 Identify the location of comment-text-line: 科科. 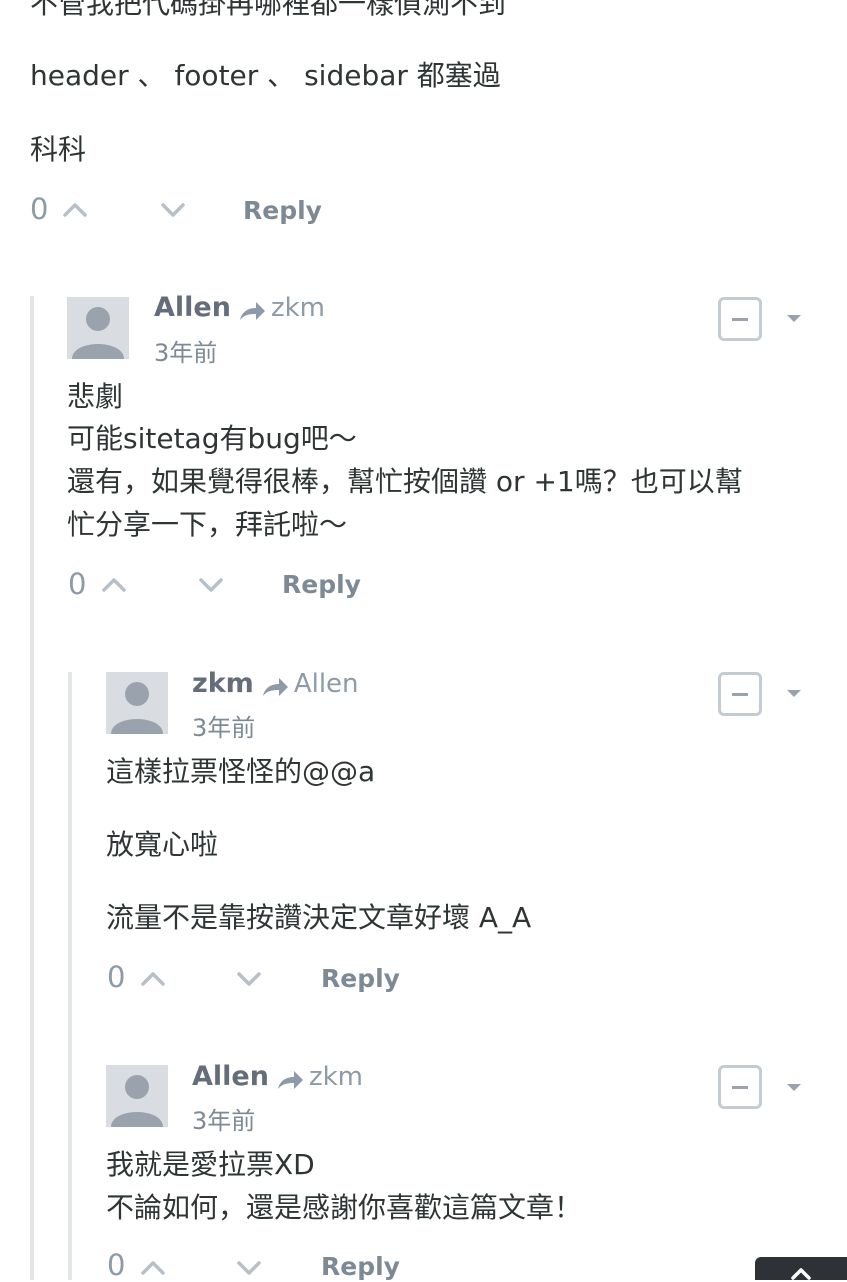
(58, 149).